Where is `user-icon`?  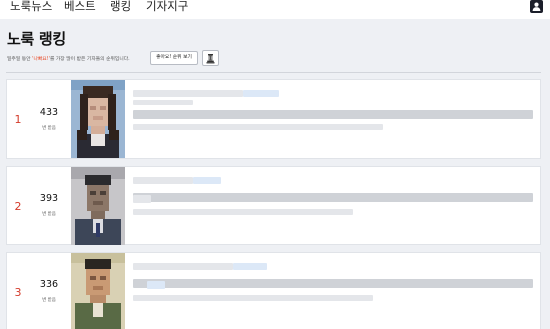
user-icon is located at coordinates (536, 6).